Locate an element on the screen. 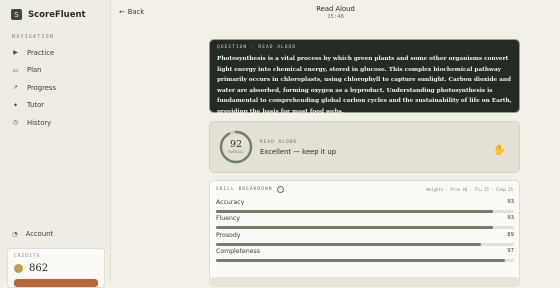 This screenshot has height=288, width=560. credits-value: 862 is located at coordinates (39, 268).